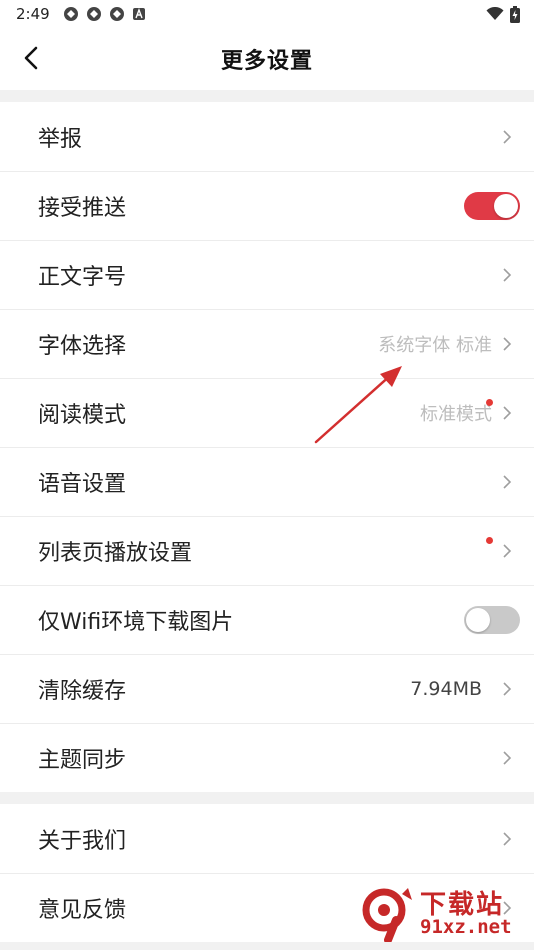  Describe the element at coordinates (82, 484) in the screenshot. I see `settings-item-label: 语音设置` at that location.